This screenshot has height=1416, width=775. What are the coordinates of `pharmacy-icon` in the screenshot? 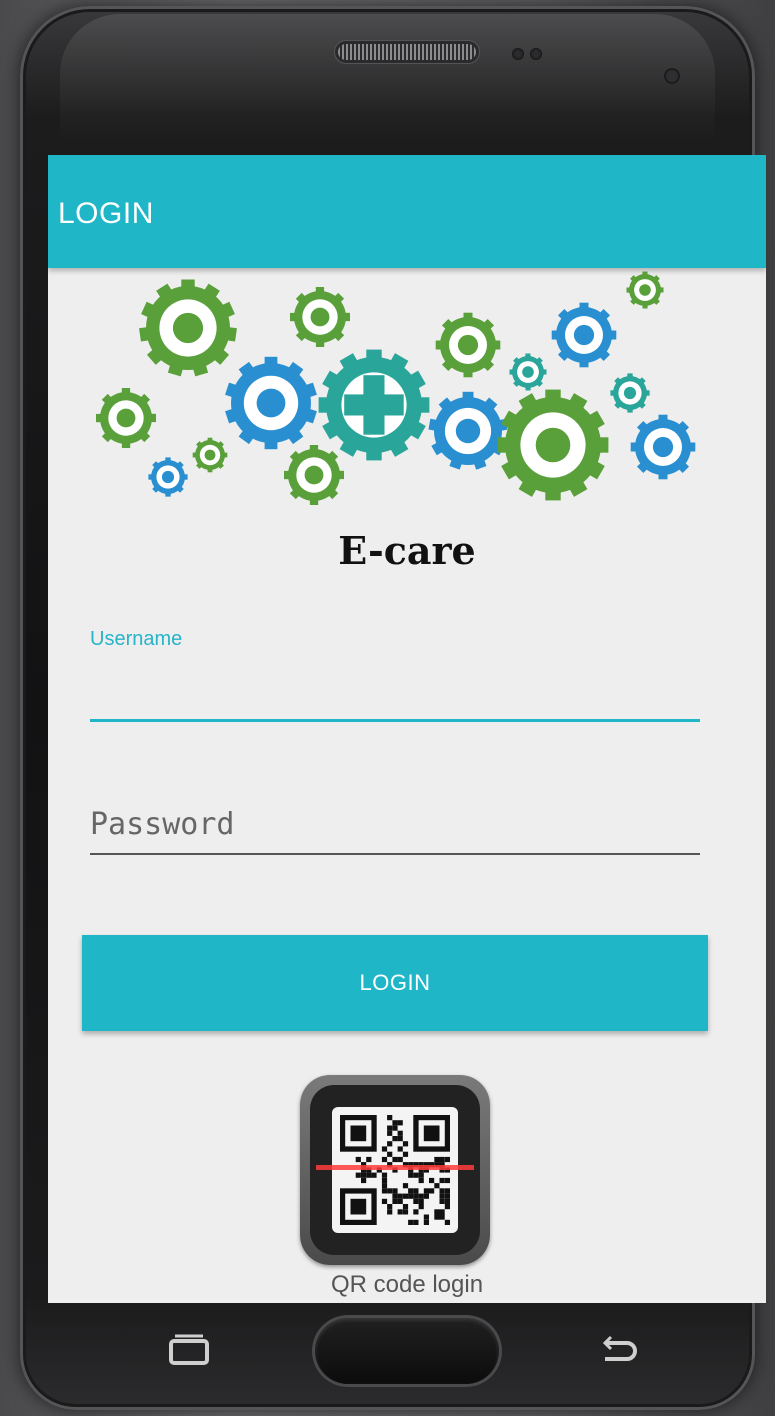 It's located at (645, 290).